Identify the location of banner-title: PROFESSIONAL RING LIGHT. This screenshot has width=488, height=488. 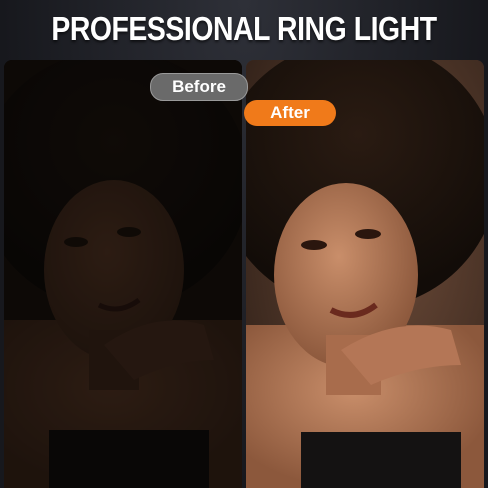
(244, 28).